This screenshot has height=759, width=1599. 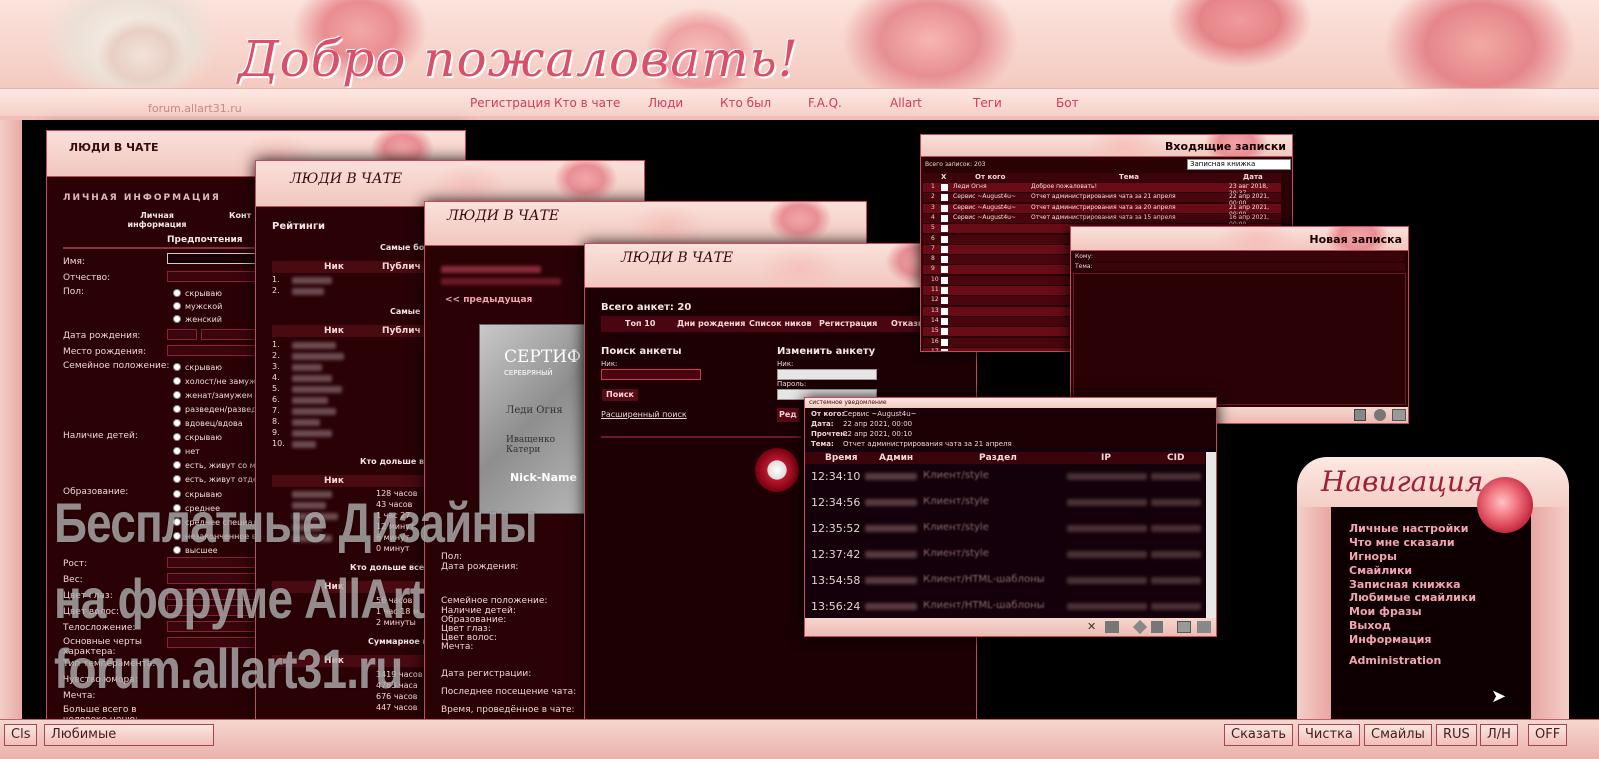 I want to click on nav-allart: Allart, so click(x=906, y=103).